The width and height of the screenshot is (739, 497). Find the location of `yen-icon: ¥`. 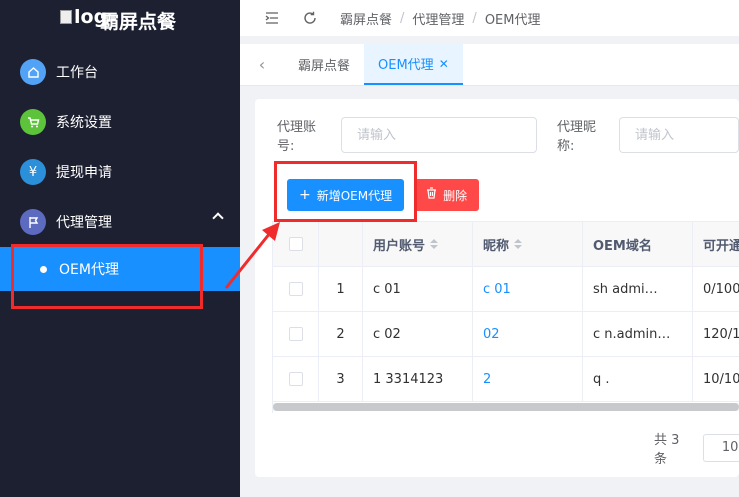

yen-icon: ¥ is located at coordinates (33, 172).